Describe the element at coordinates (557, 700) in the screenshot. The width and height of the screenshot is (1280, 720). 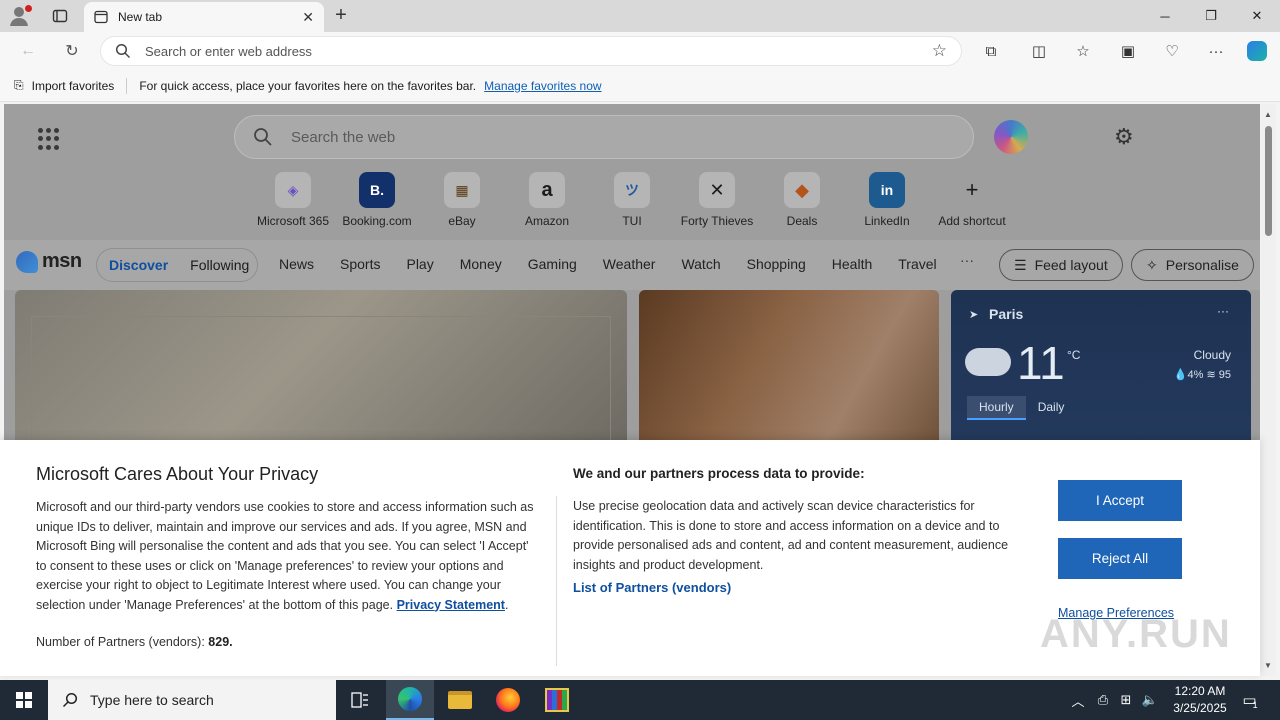
I see `winrar-icon` at that location.